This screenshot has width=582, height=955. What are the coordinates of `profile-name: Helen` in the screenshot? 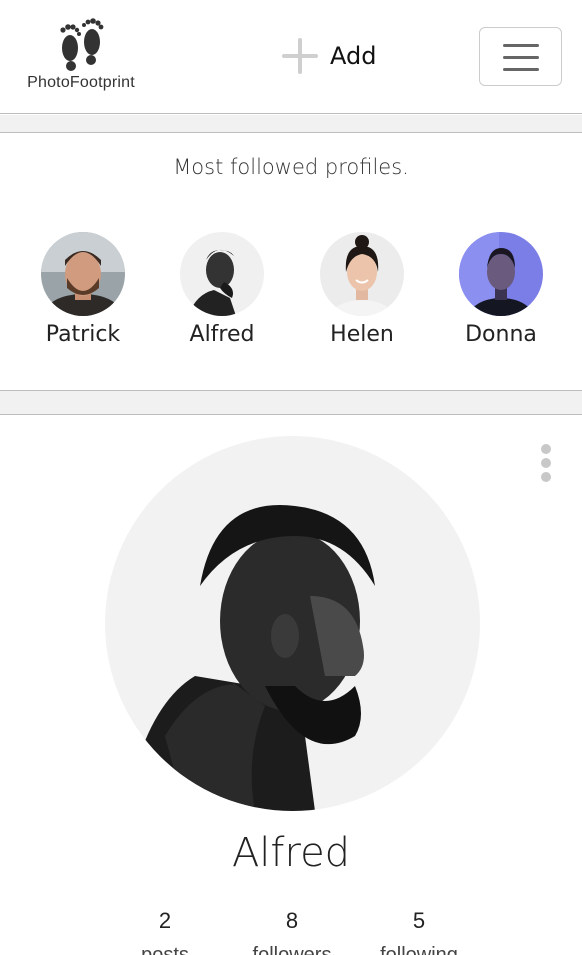 It's located at (362, 334).